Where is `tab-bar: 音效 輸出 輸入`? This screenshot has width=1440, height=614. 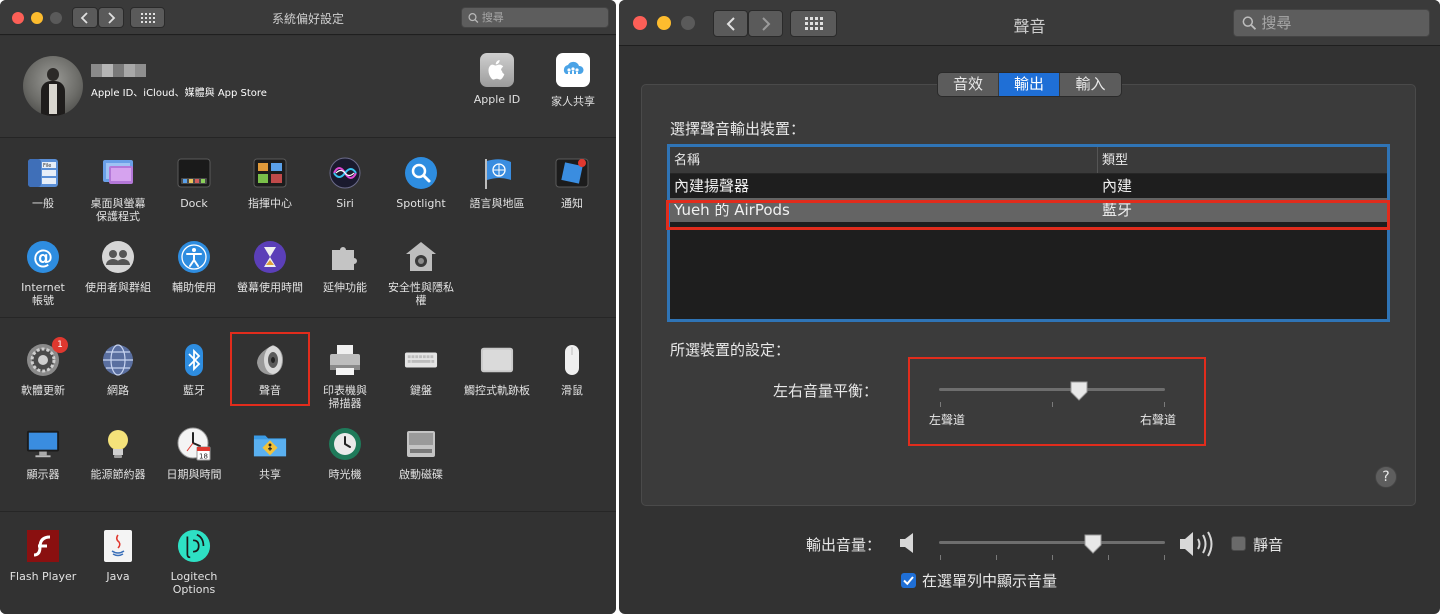 tab-bar: 音效 輸出 輸入 is located at coordinates (1029, 84).